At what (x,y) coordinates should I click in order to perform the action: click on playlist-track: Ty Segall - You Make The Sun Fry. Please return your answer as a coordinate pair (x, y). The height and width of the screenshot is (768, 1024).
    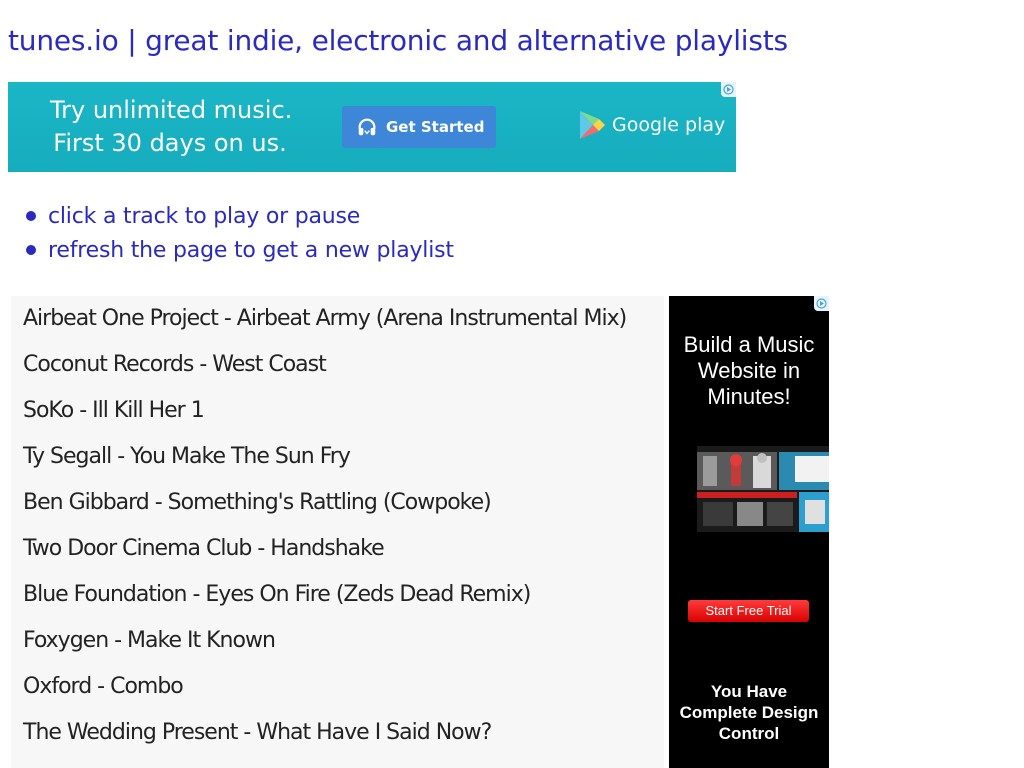
    Looking at the image, I should click on (337, 457).